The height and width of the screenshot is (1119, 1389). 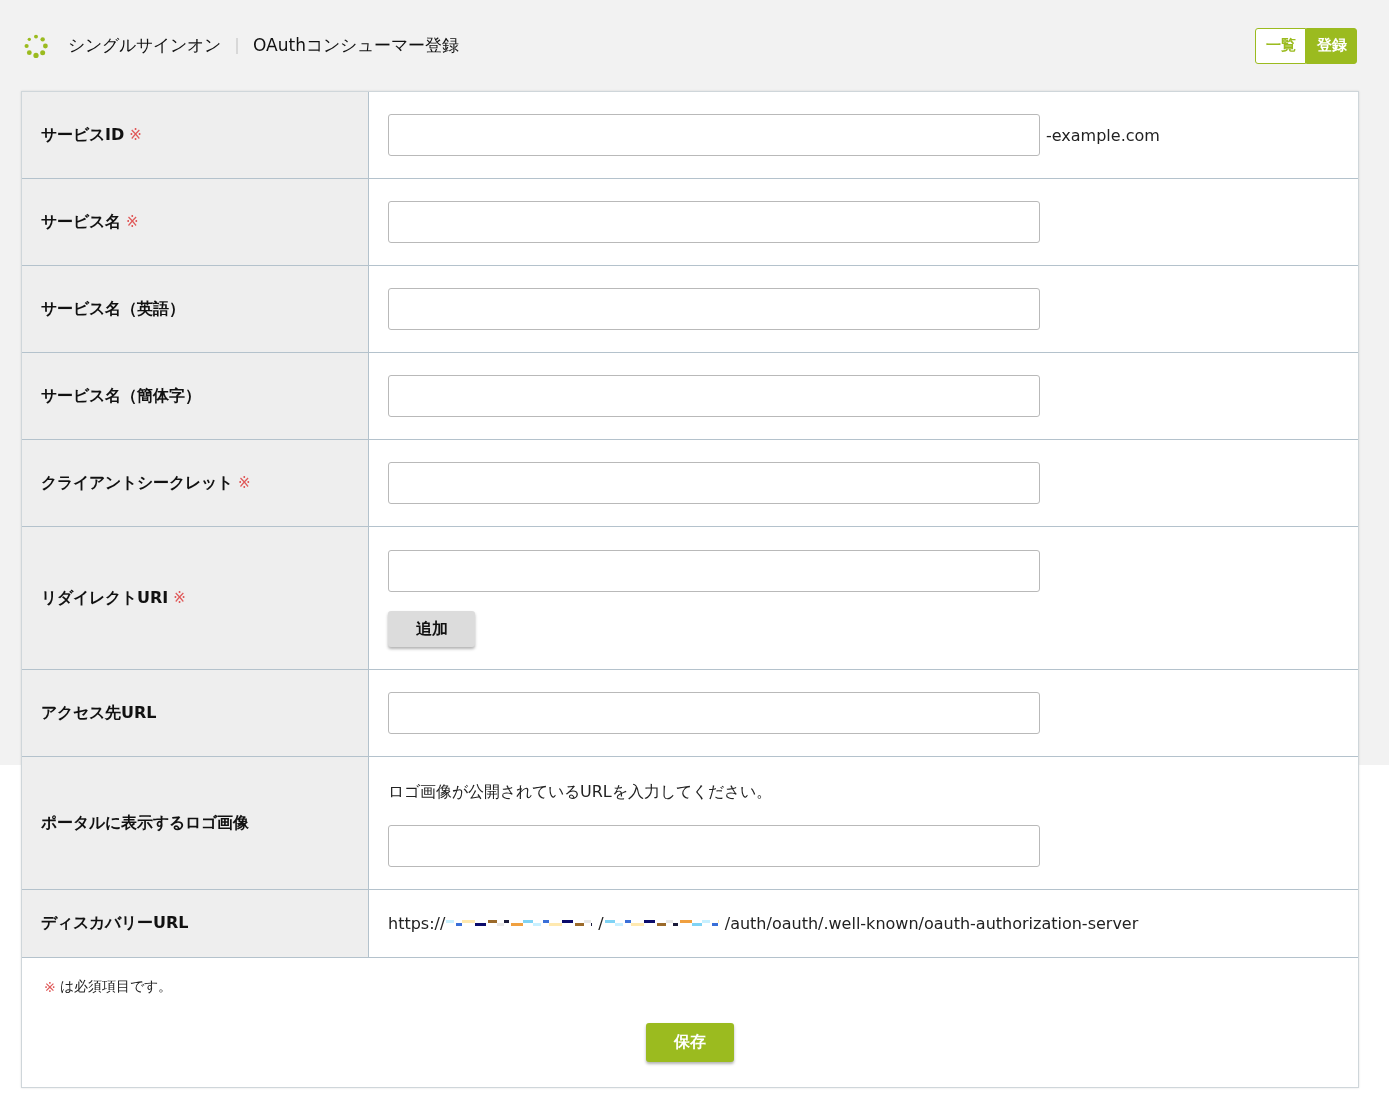 What do you see at coordinates (1331, 45) in the screenshot?
I see `nav-button: 登録` at bounding box center [1331, 45].